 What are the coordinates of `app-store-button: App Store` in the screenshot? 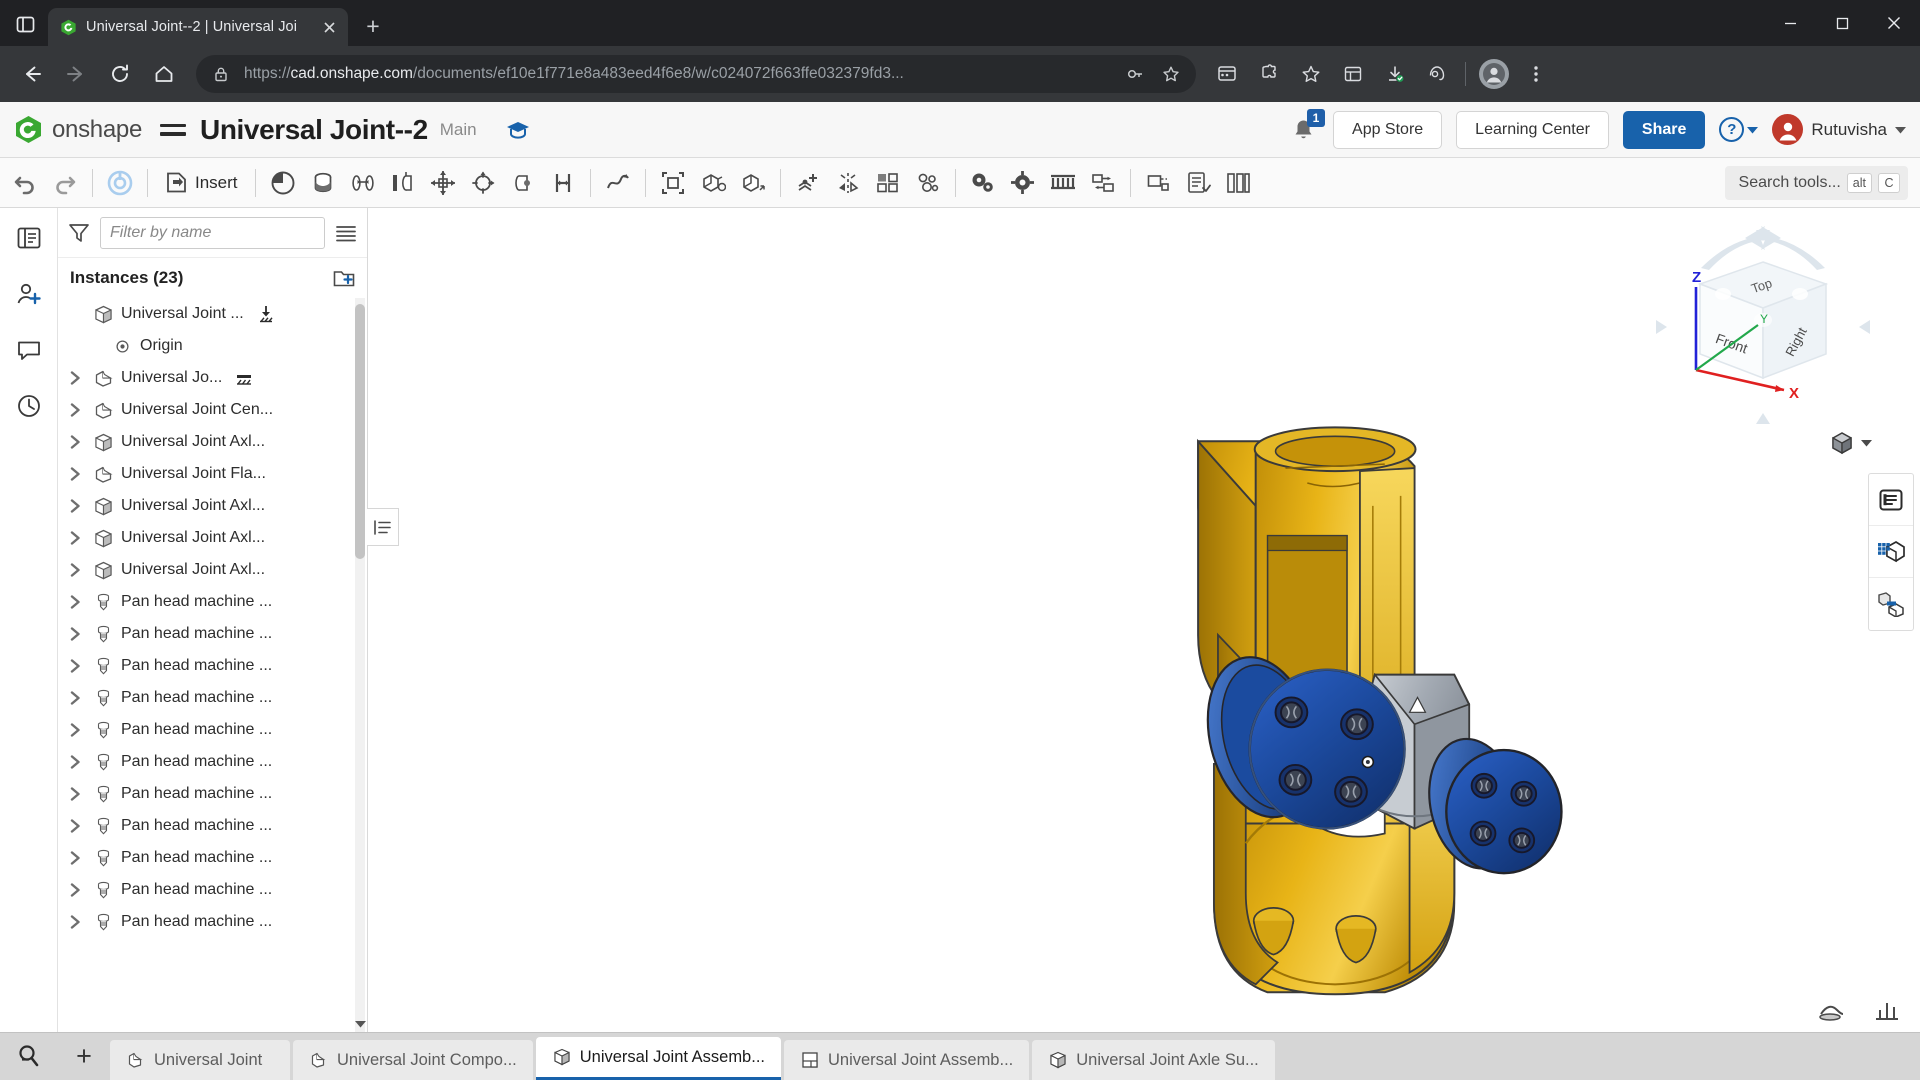 It's located at (1388, 129).